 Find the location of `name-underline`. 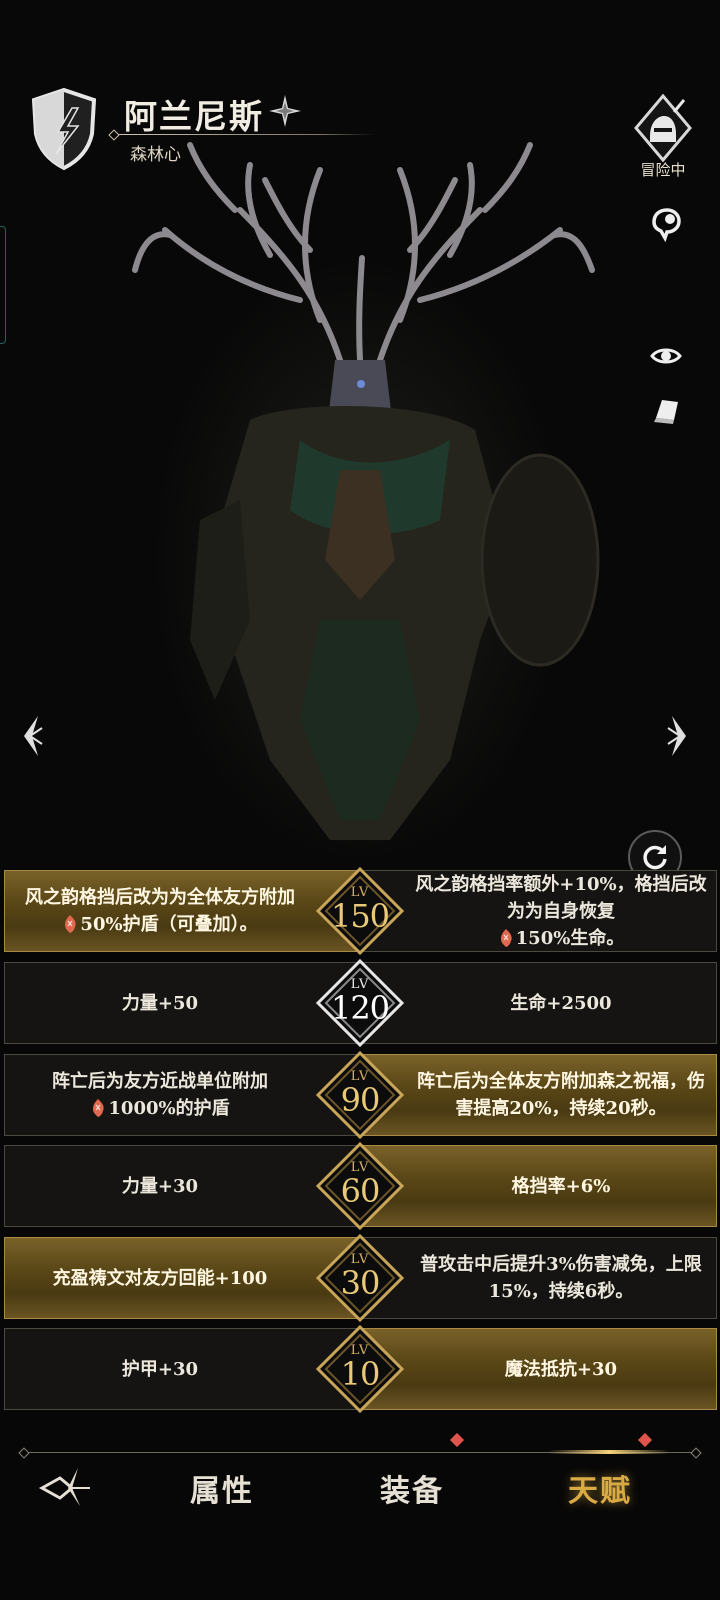

name-underline is located at coordinates (244, 134).